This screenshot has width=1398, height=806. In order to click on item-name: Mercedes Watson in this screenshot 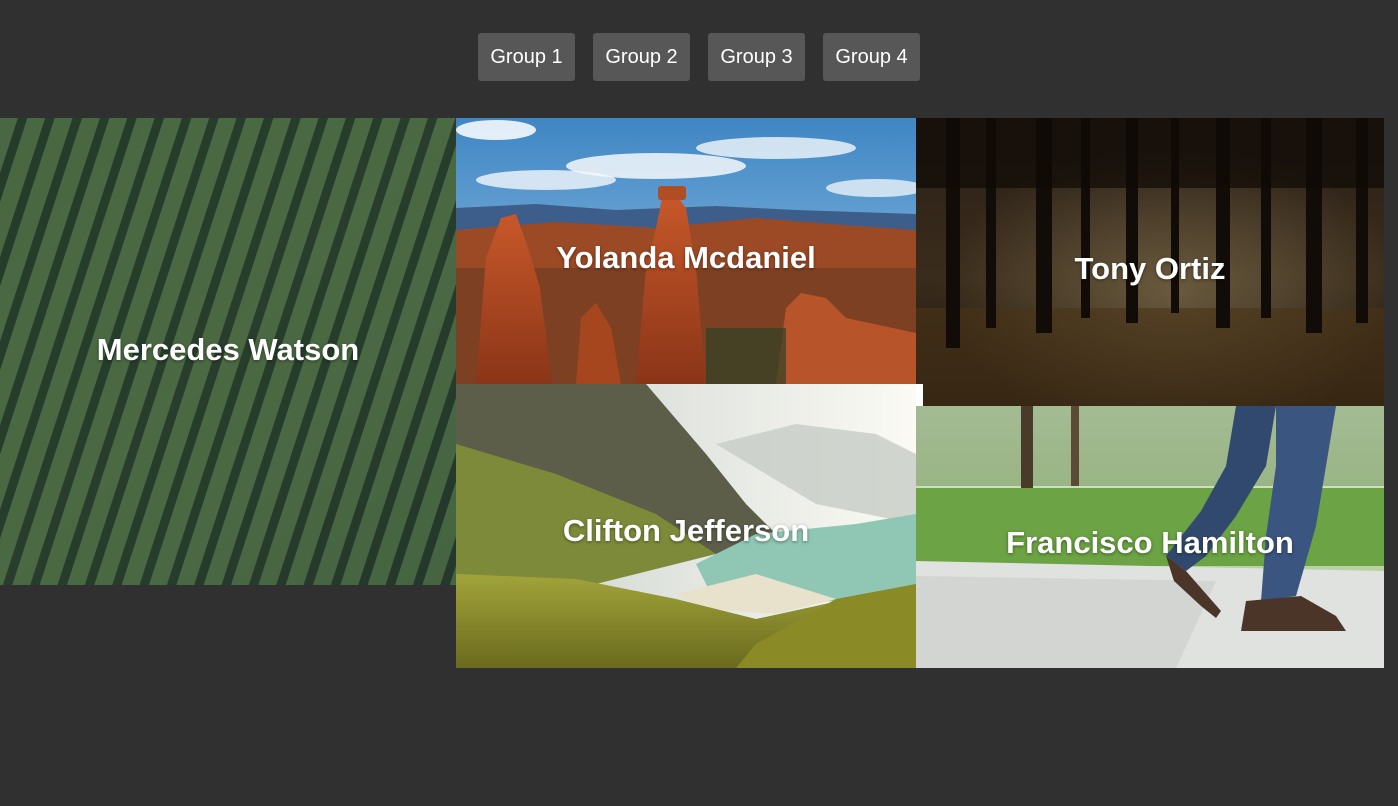, I will do `click(228, 349)`.